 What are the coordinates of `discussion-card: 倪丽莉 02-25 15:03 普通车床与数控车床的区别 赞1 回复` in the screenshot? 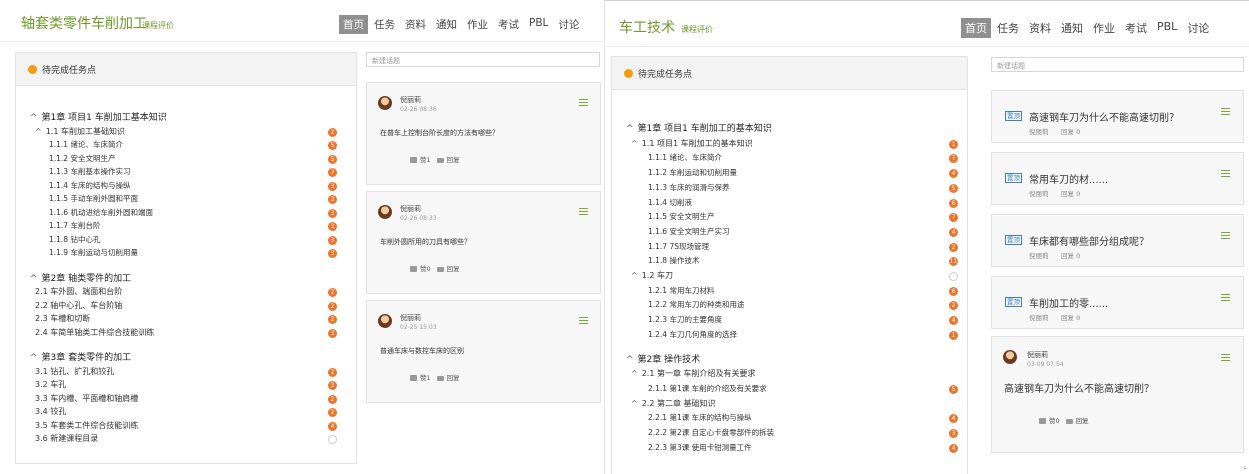 It's located at (483, 351).